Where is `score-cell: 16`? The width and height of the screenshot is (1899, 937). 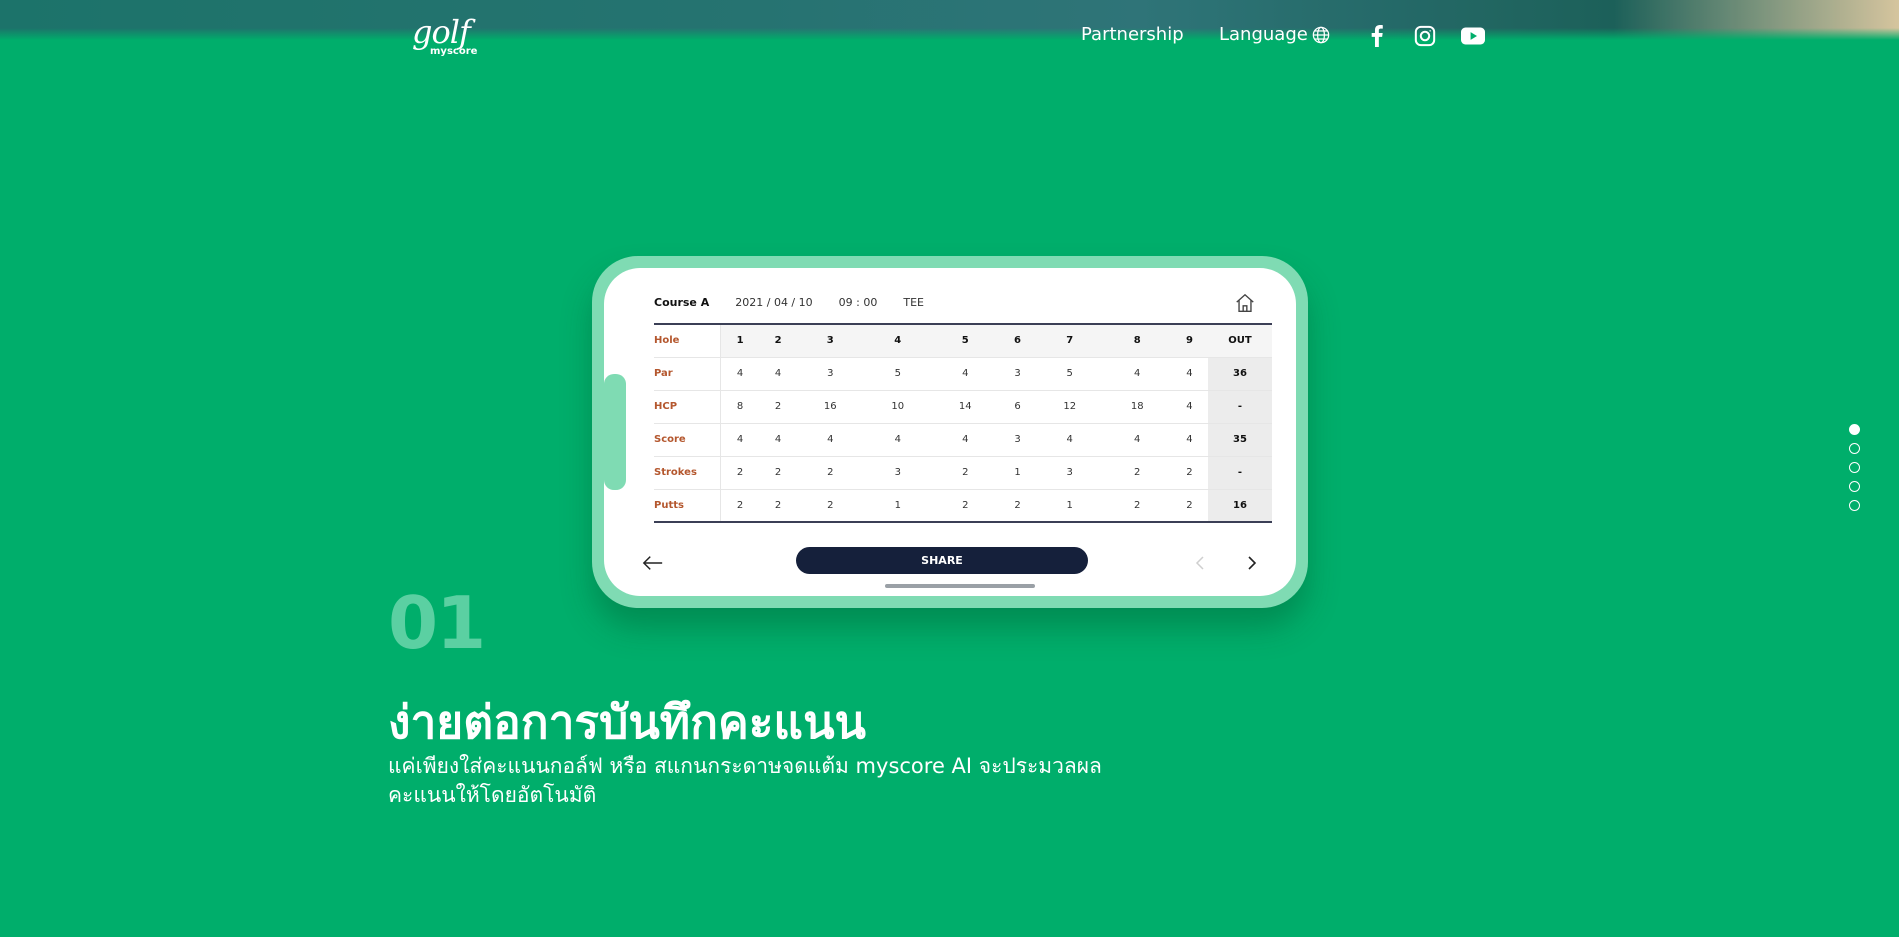
score-cell: 16 is located at coordinates (830, 407).